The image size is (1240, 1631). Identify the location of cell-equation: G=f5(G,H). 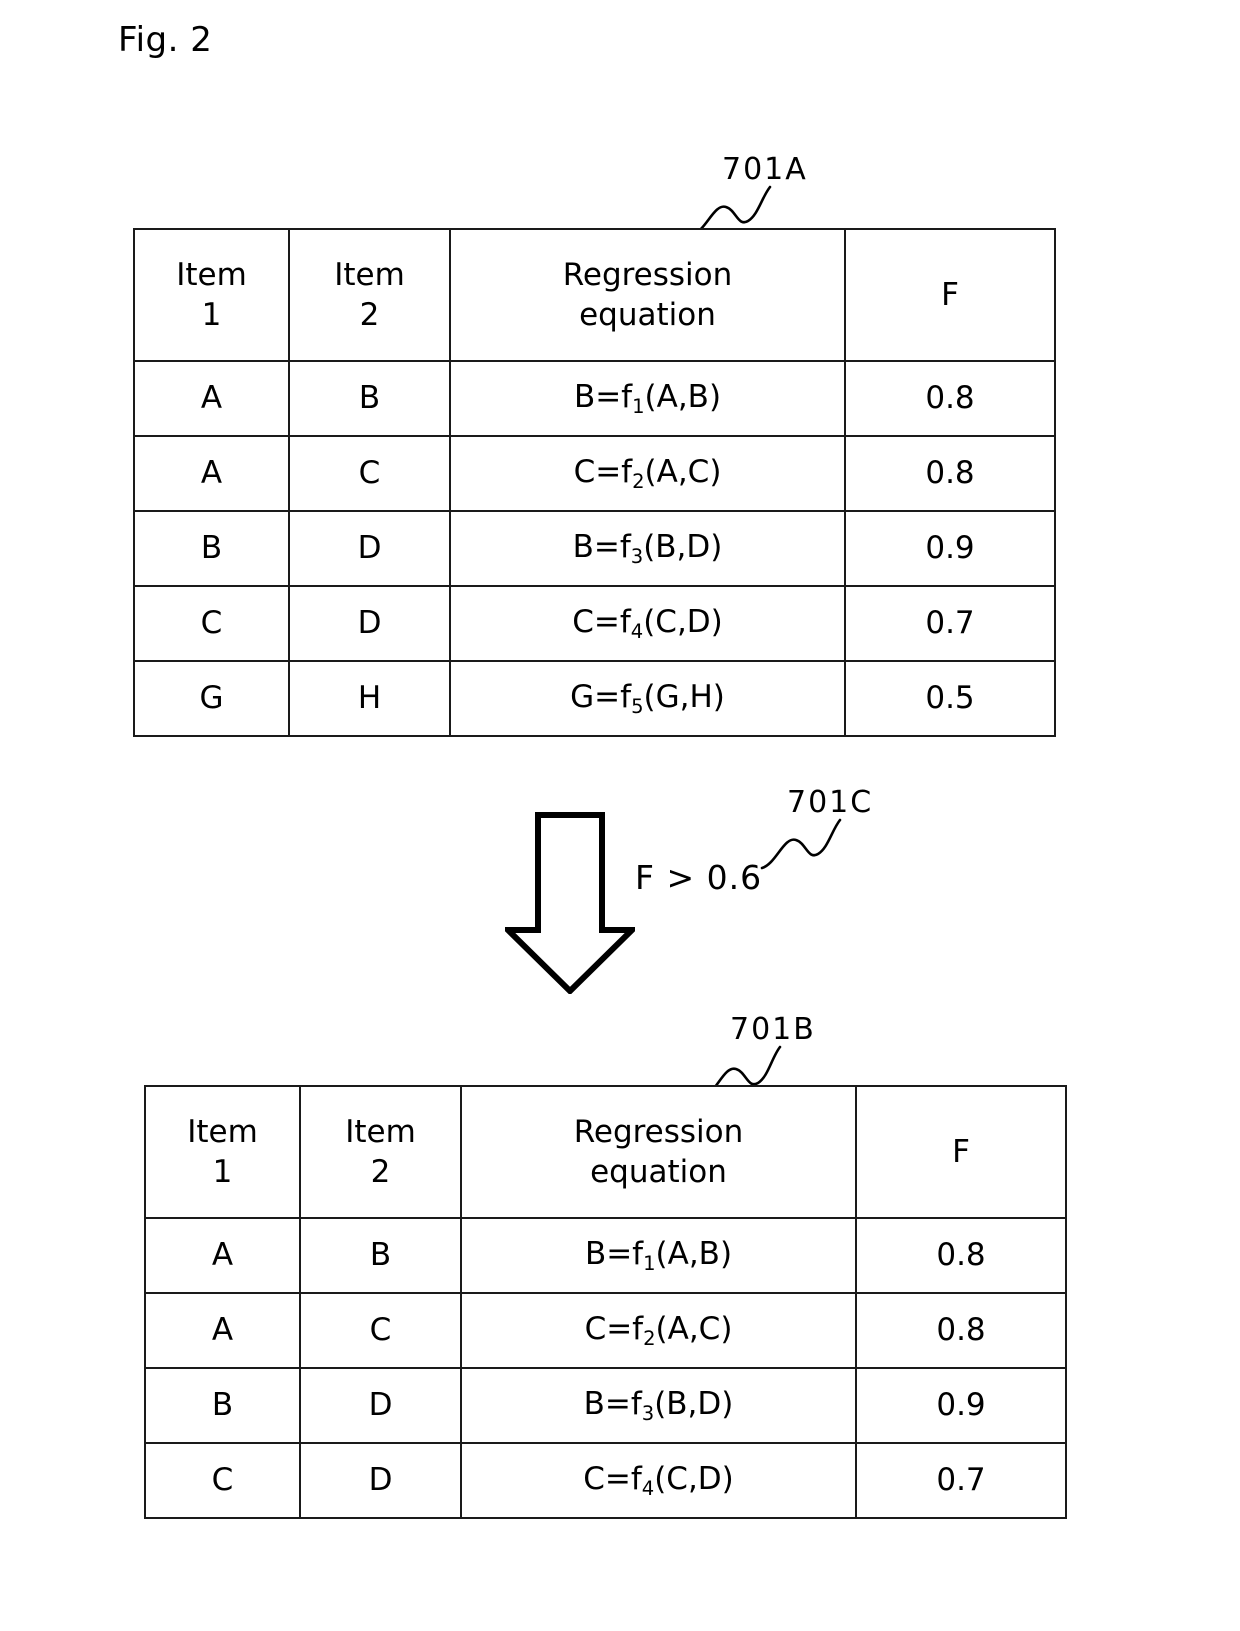
(647, 698).